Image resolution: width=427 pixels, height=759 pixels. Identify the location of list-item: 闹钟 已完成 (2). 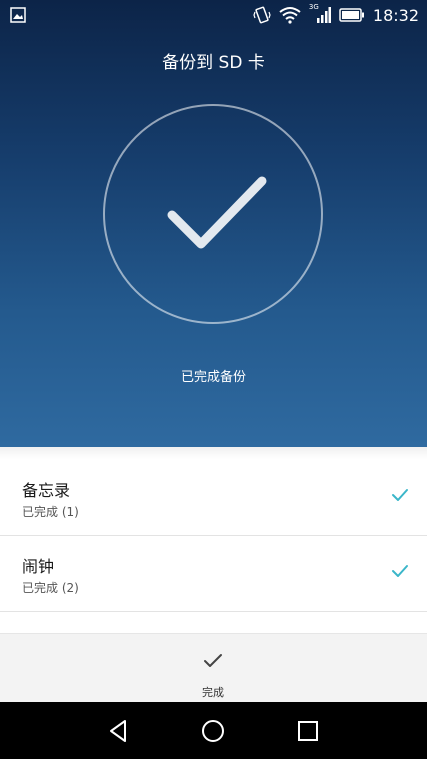
(213, 561).